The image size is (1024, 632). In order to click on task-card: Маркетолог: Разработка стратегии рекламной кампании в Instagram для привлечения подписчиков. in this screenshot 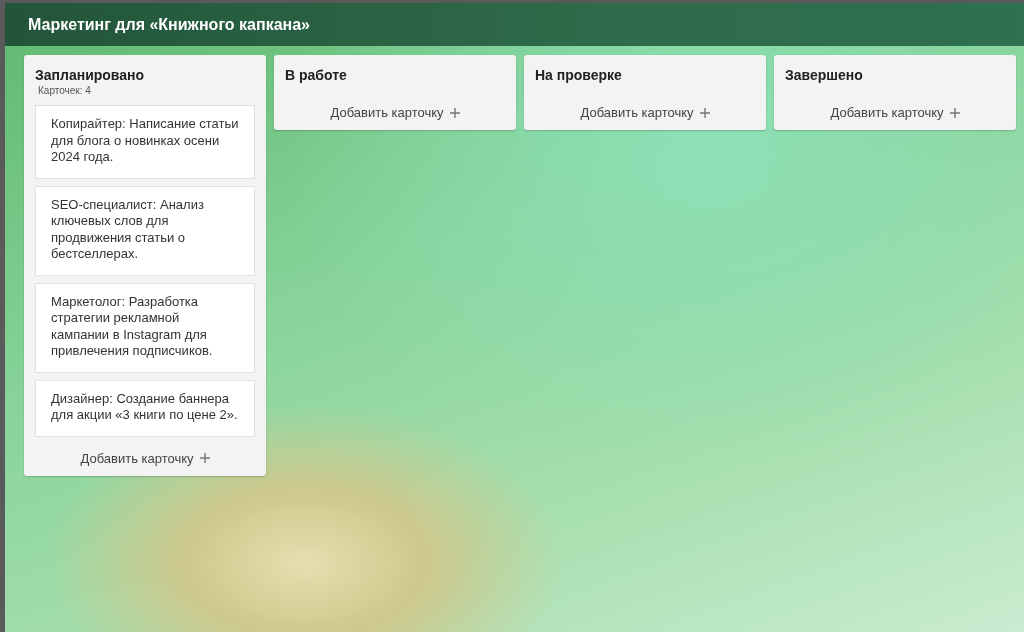, I will do `click(145, 327)`.